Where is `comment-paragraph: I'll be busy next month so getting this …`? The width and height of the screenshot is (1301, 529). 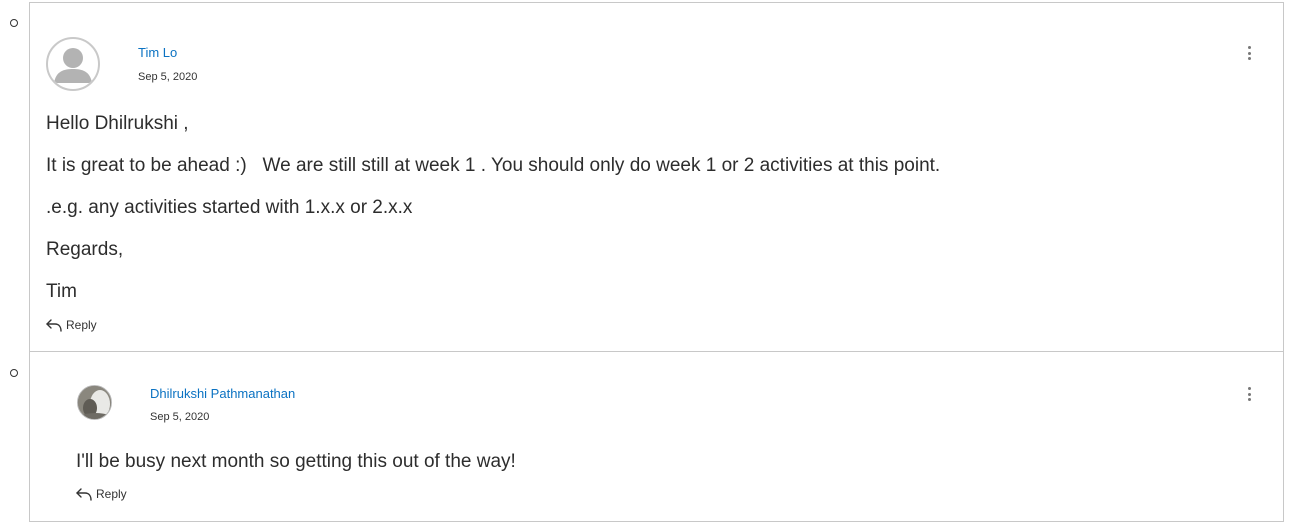
comment-paragraph: I'll be busy next month so getting this … is located at coordinates (296, 461).